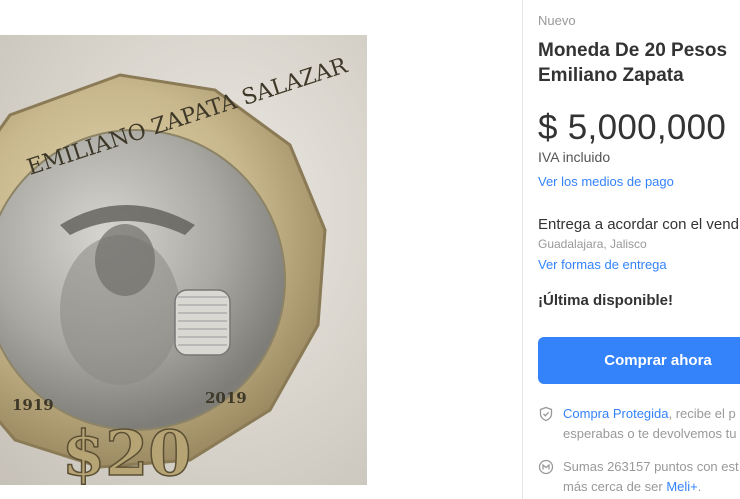  Describe the element at coordinates (606, 181) in the screenshot. I see `payment-methods-link: Ver los medios de pago` at that location.